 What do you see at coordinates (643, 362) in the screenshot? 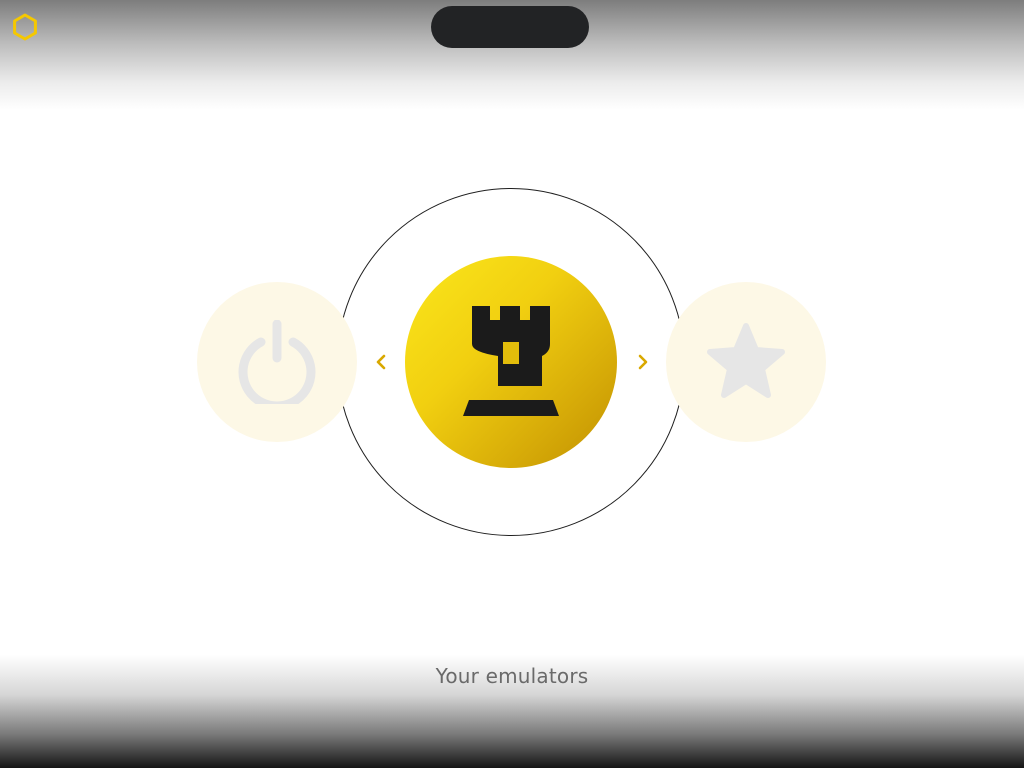
I see `chevron-right-icon` at bounding box center [643, 362].